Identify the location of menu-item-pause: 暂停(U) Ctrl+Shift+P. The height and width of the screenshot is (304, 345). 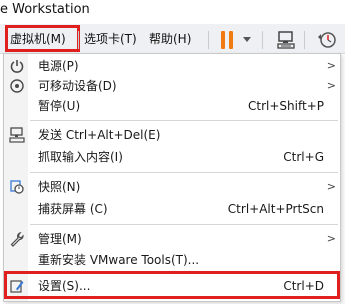
(173, 106).